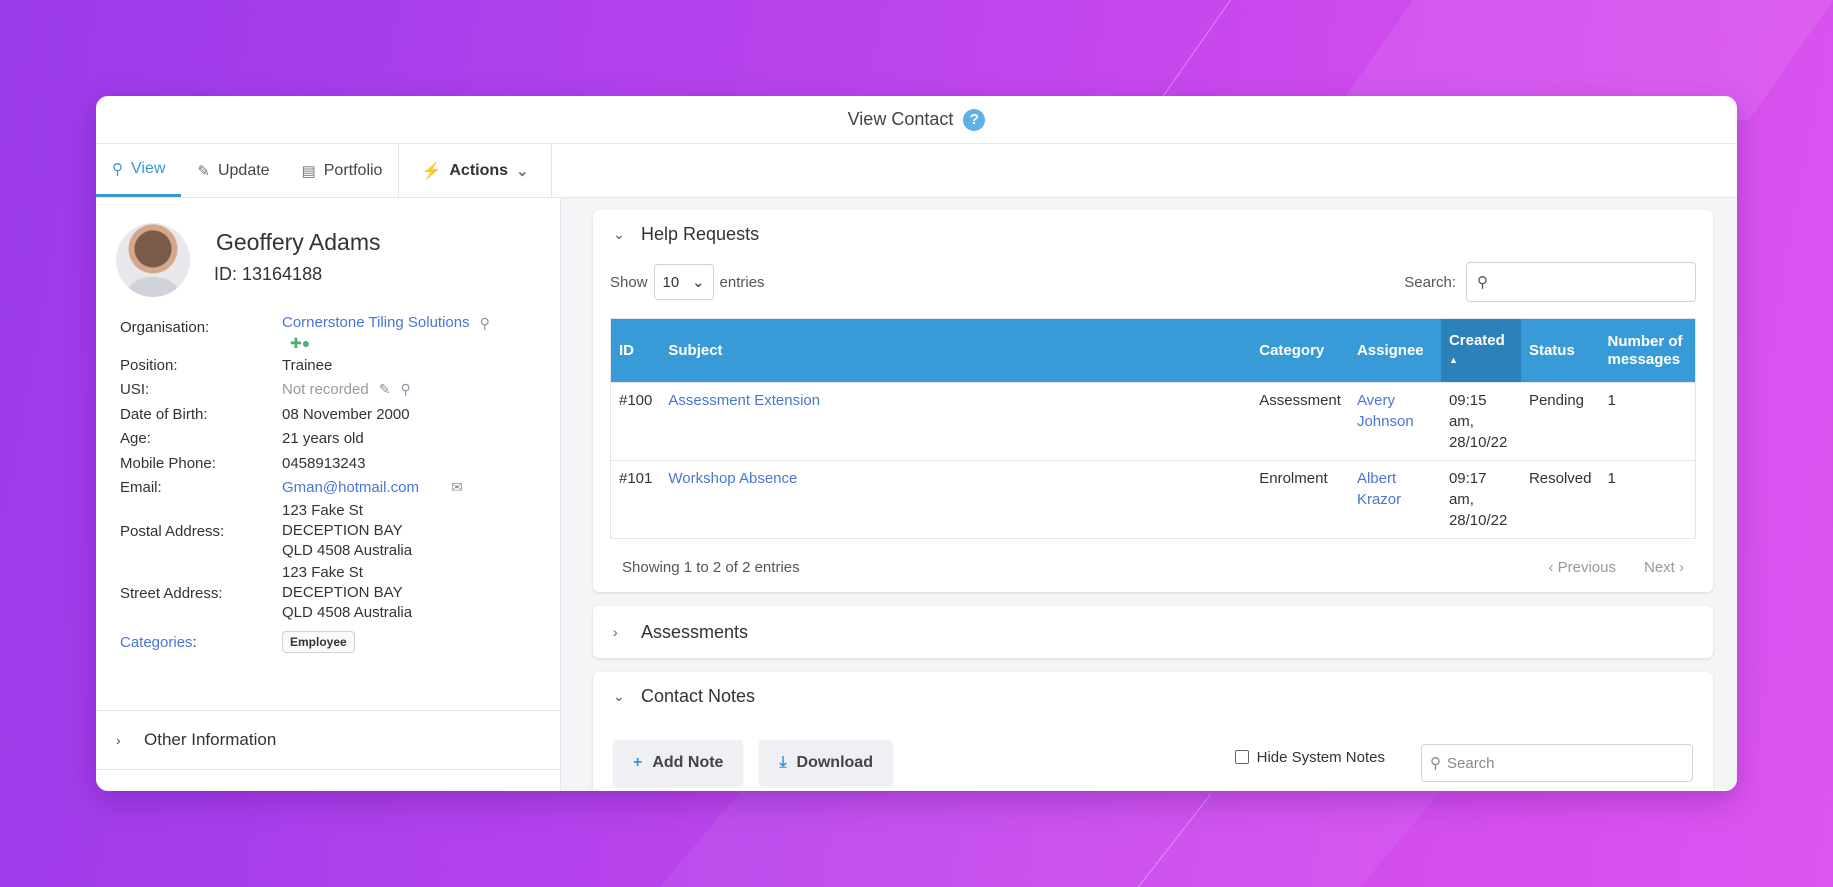  I want to click on mail-icon: ✉, so click(457, 487).